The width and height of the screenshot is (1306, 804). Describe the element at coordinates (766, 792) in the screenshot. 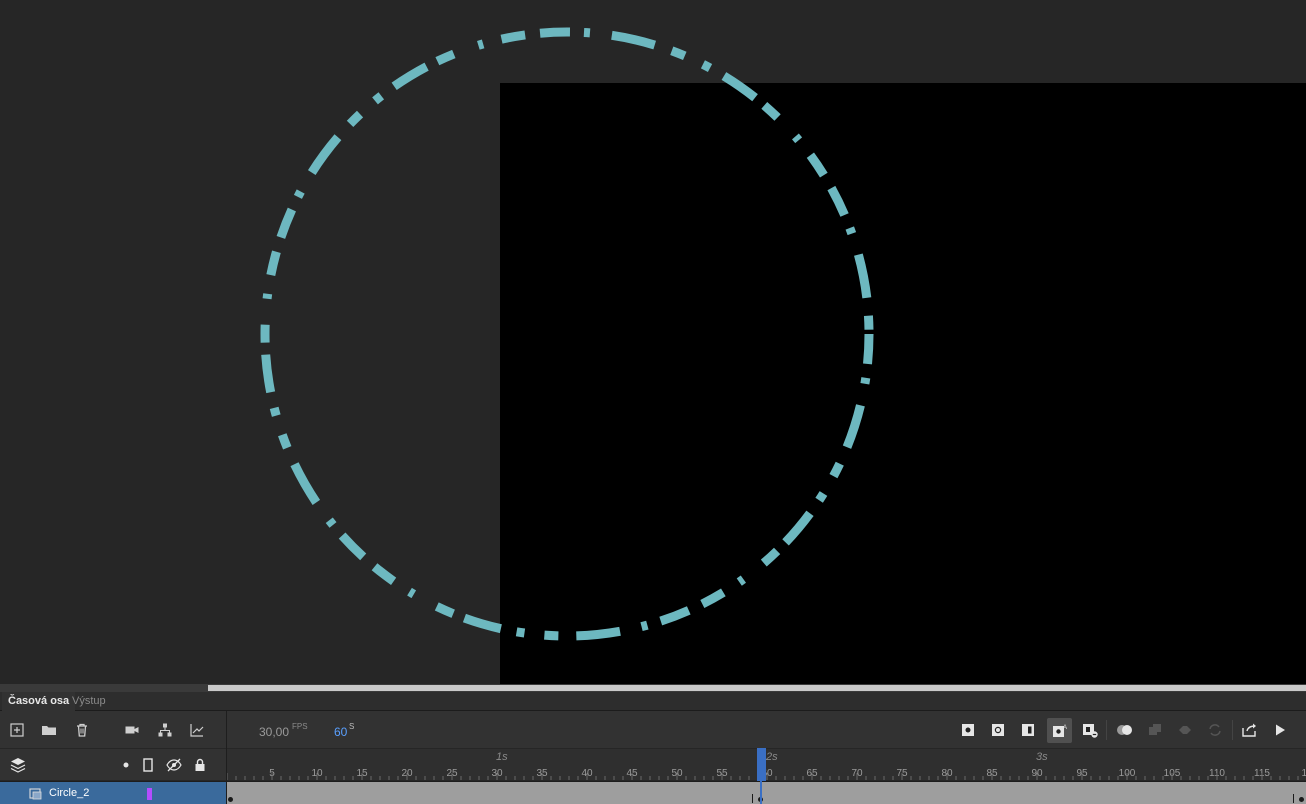

I see `frame-track` at that location.